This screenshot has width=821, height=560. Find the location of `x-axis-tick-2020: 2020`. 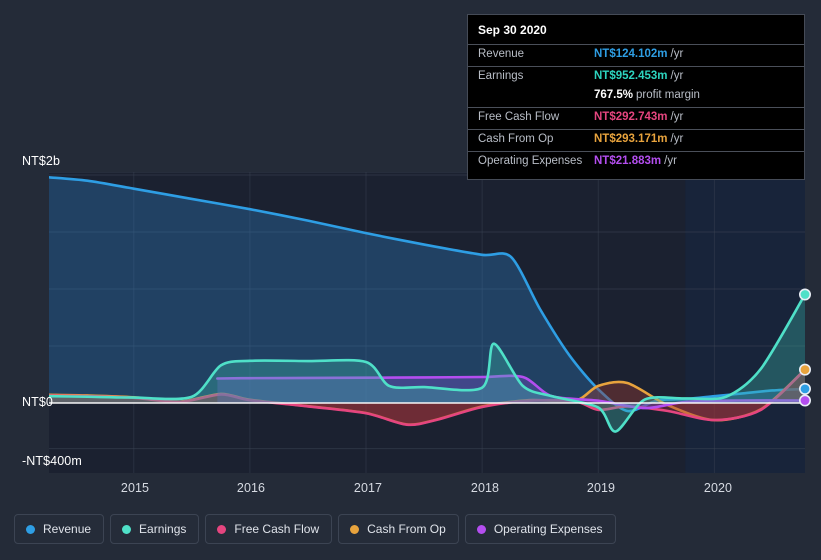

x-axis-tick-2020: 2020 is located at coordinates (718, 488).